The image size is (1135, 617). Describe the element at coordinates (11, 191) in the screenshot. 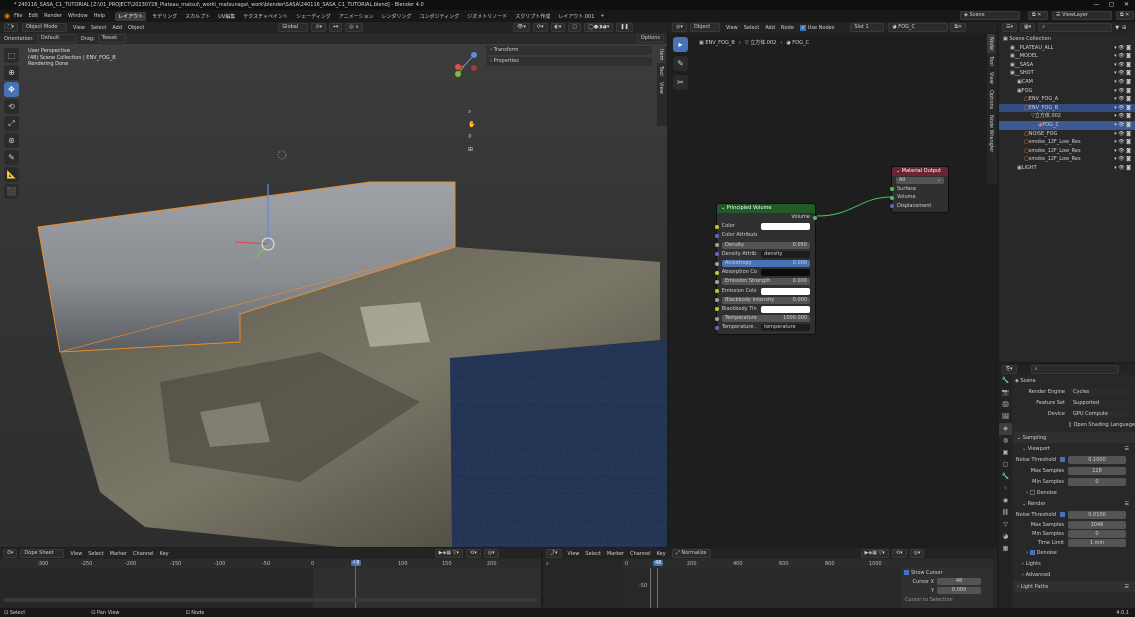

I see `add-cube-tool-icon: ⬛` at that location.